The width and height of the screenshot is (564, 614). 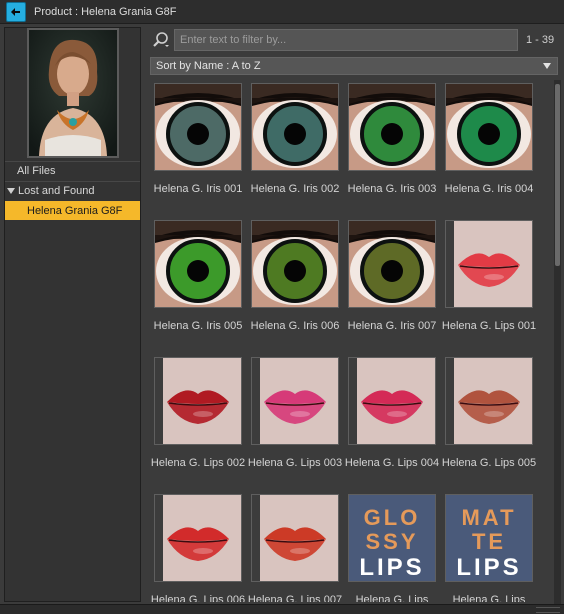 I want to click on tree-item-label: All Files, so click(x=36, y=171).